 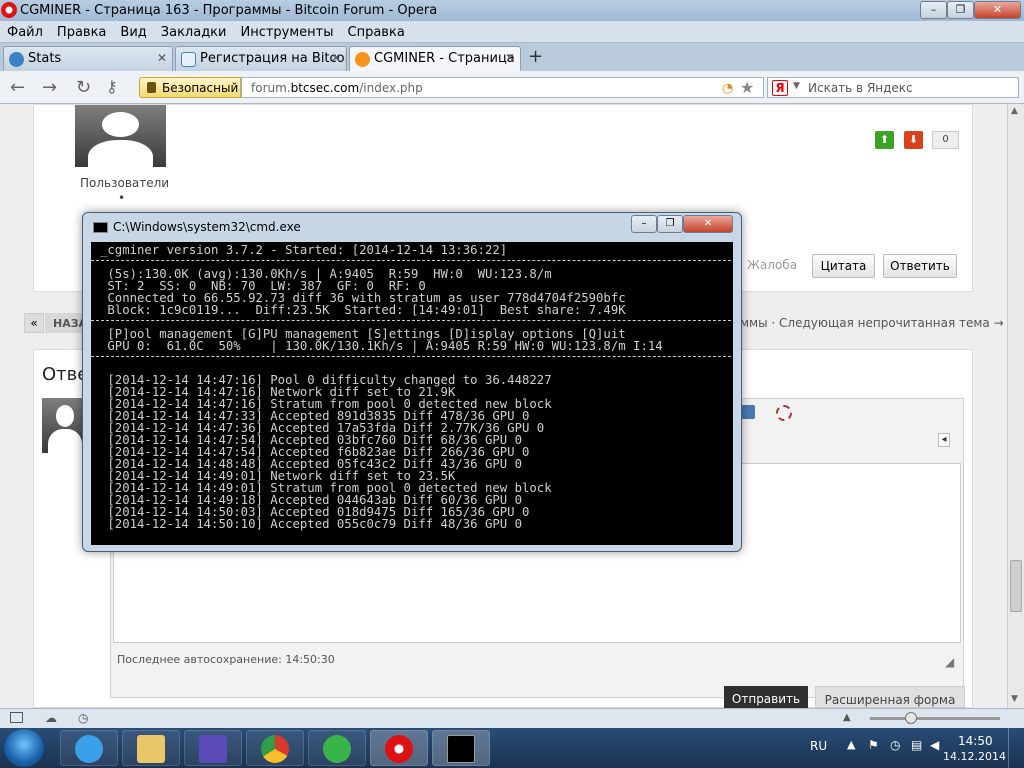 I want to click on prev-topic-button: «, so click(x=34, y=323).